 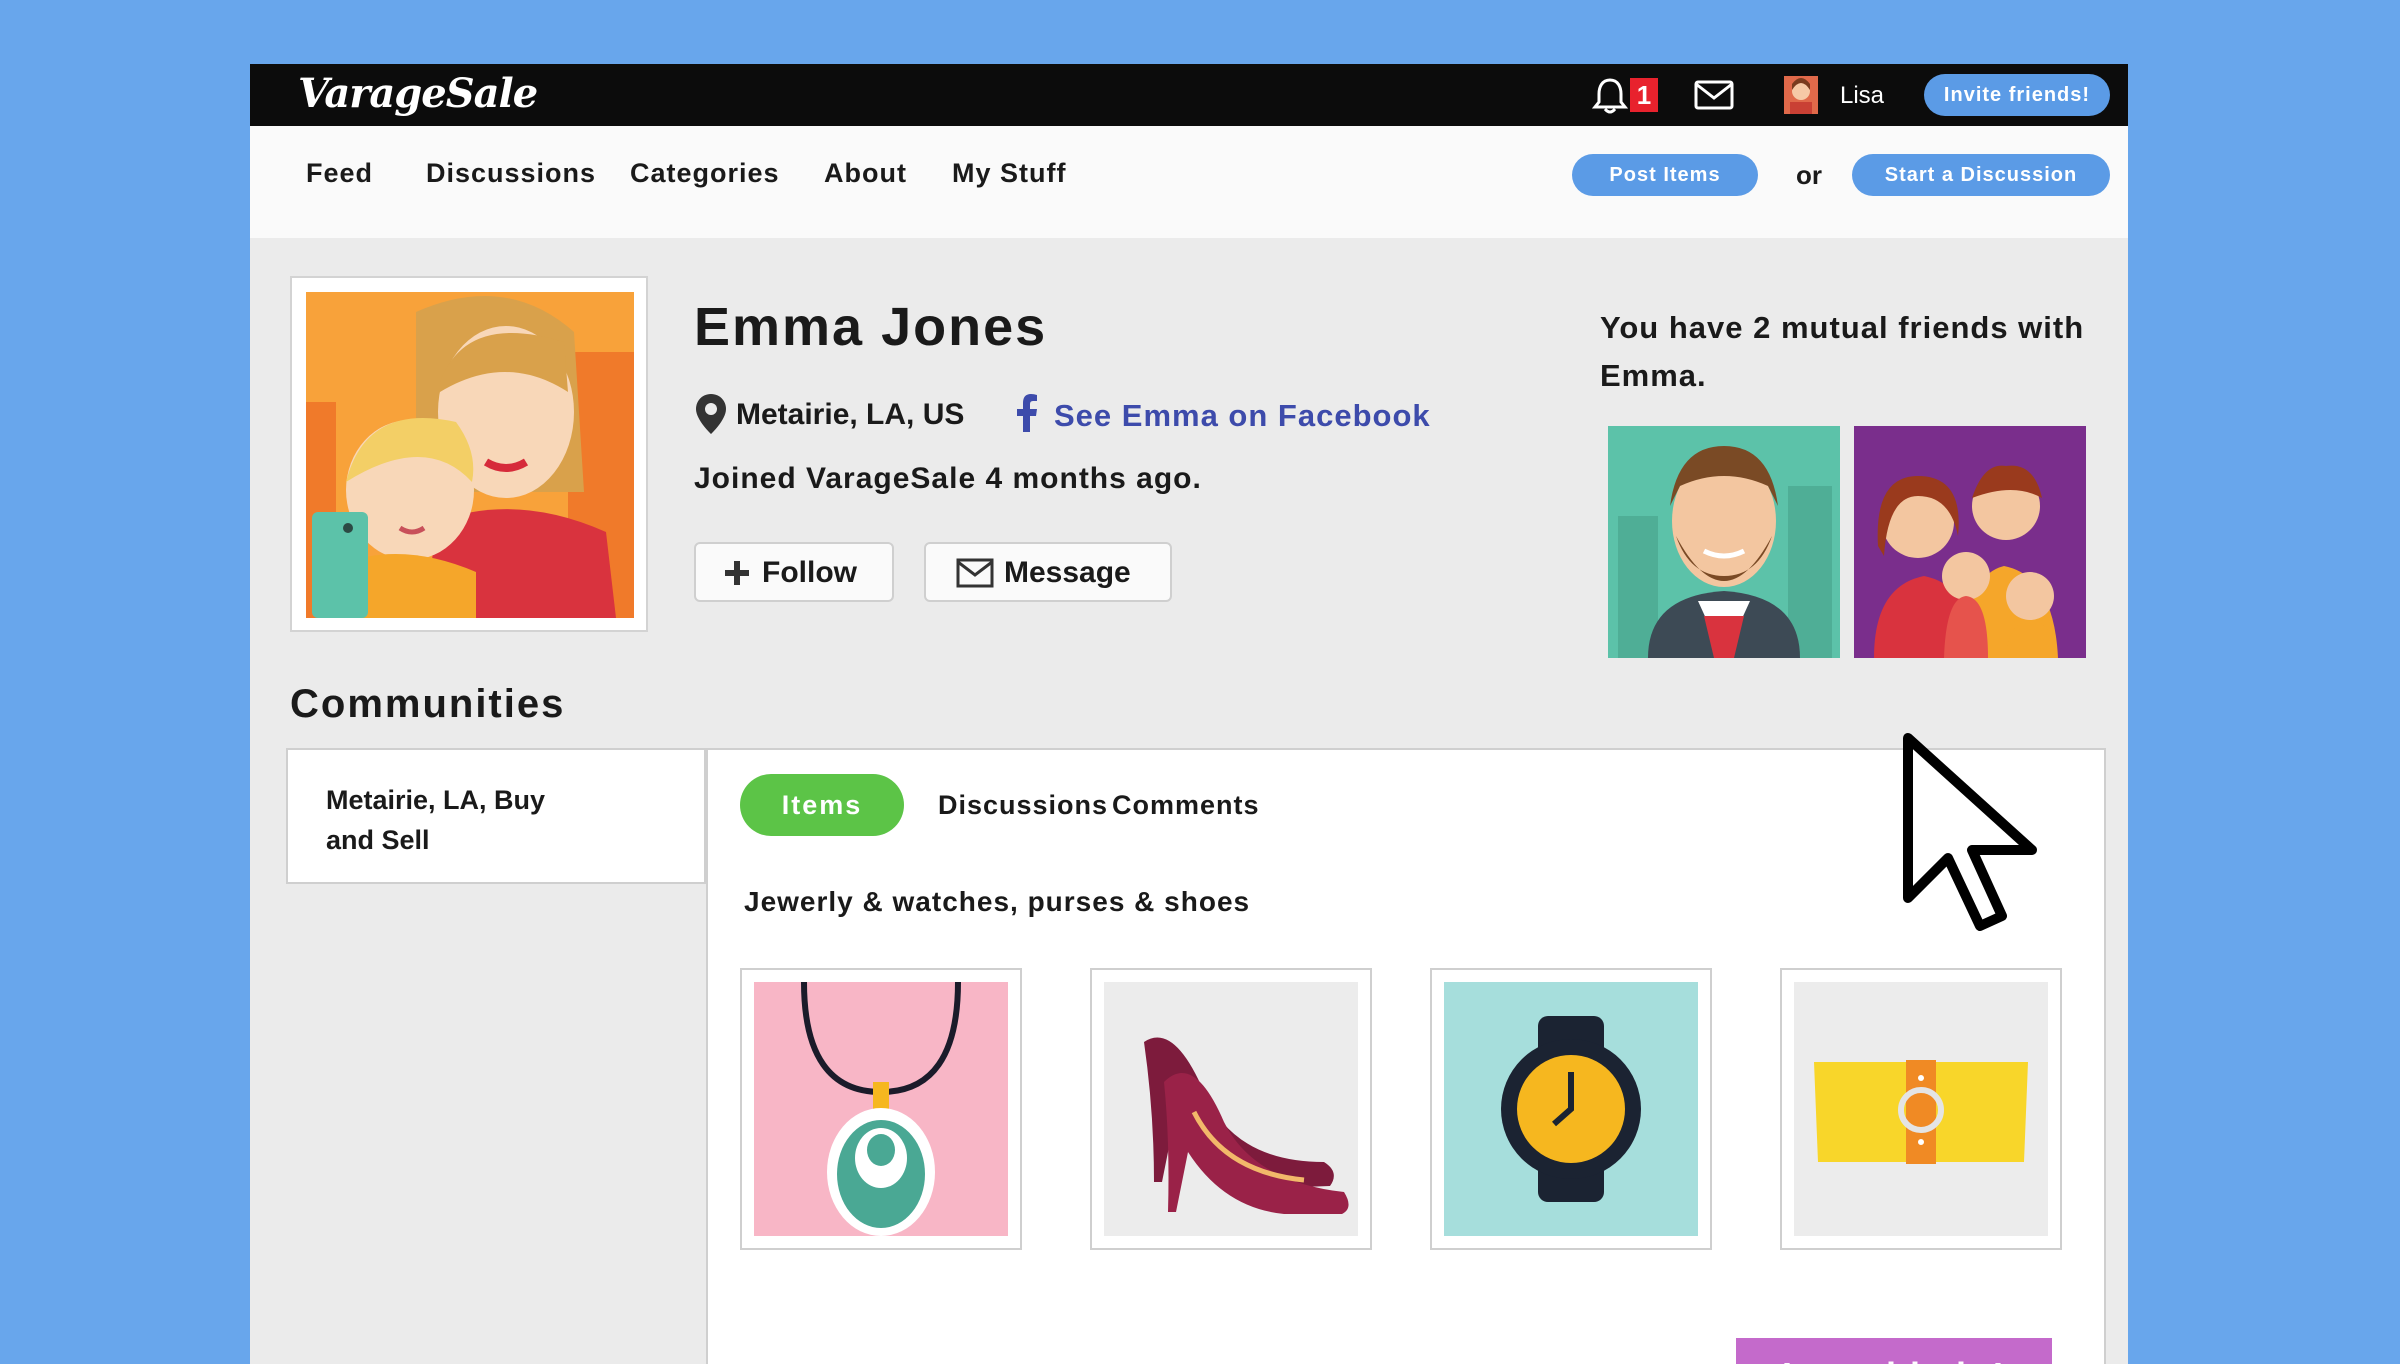 What do you see at coordinates (948, 478) in the screenshot?
I see `joined-text: Joined VarageSale 4 months ago.` at bounding box center [948, 478].